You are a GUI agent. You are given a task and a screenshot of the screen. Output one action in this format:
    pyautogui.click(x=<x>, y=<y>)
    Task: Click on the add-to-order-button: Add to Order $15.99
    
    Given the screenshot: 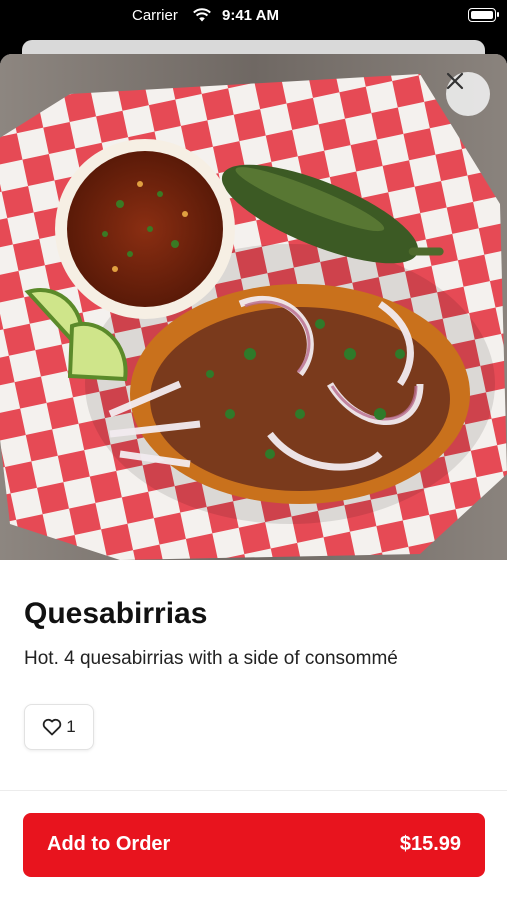 What is the action you would take?
    pyautogui.click(x=254, y=845)
    